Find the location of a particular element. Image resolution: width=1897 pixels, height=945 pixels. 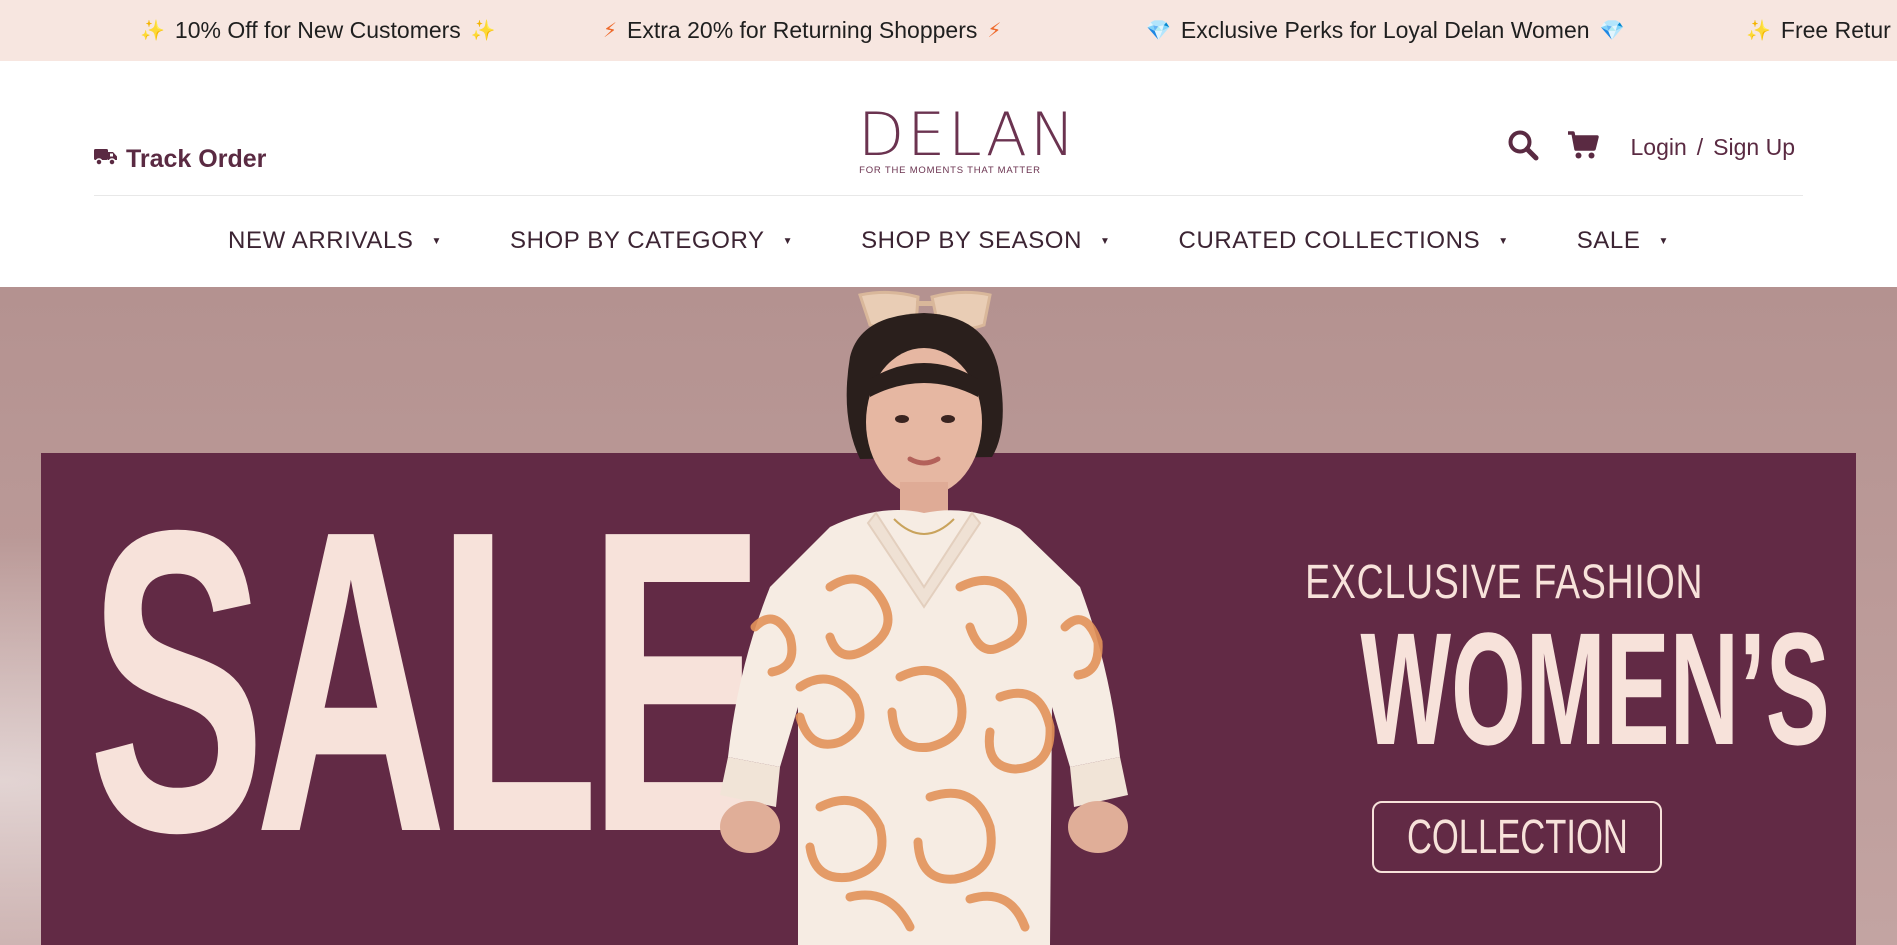

auth-links: Login / Sign Up is located at coordinates (1713, 147).